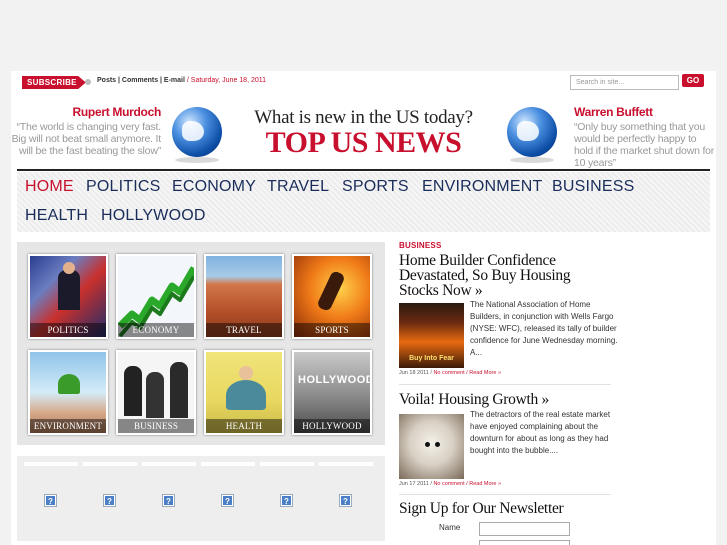 The width and height of the screenshot is (727, 545). I want to click on newsletter-name-field, so click(524, 529).